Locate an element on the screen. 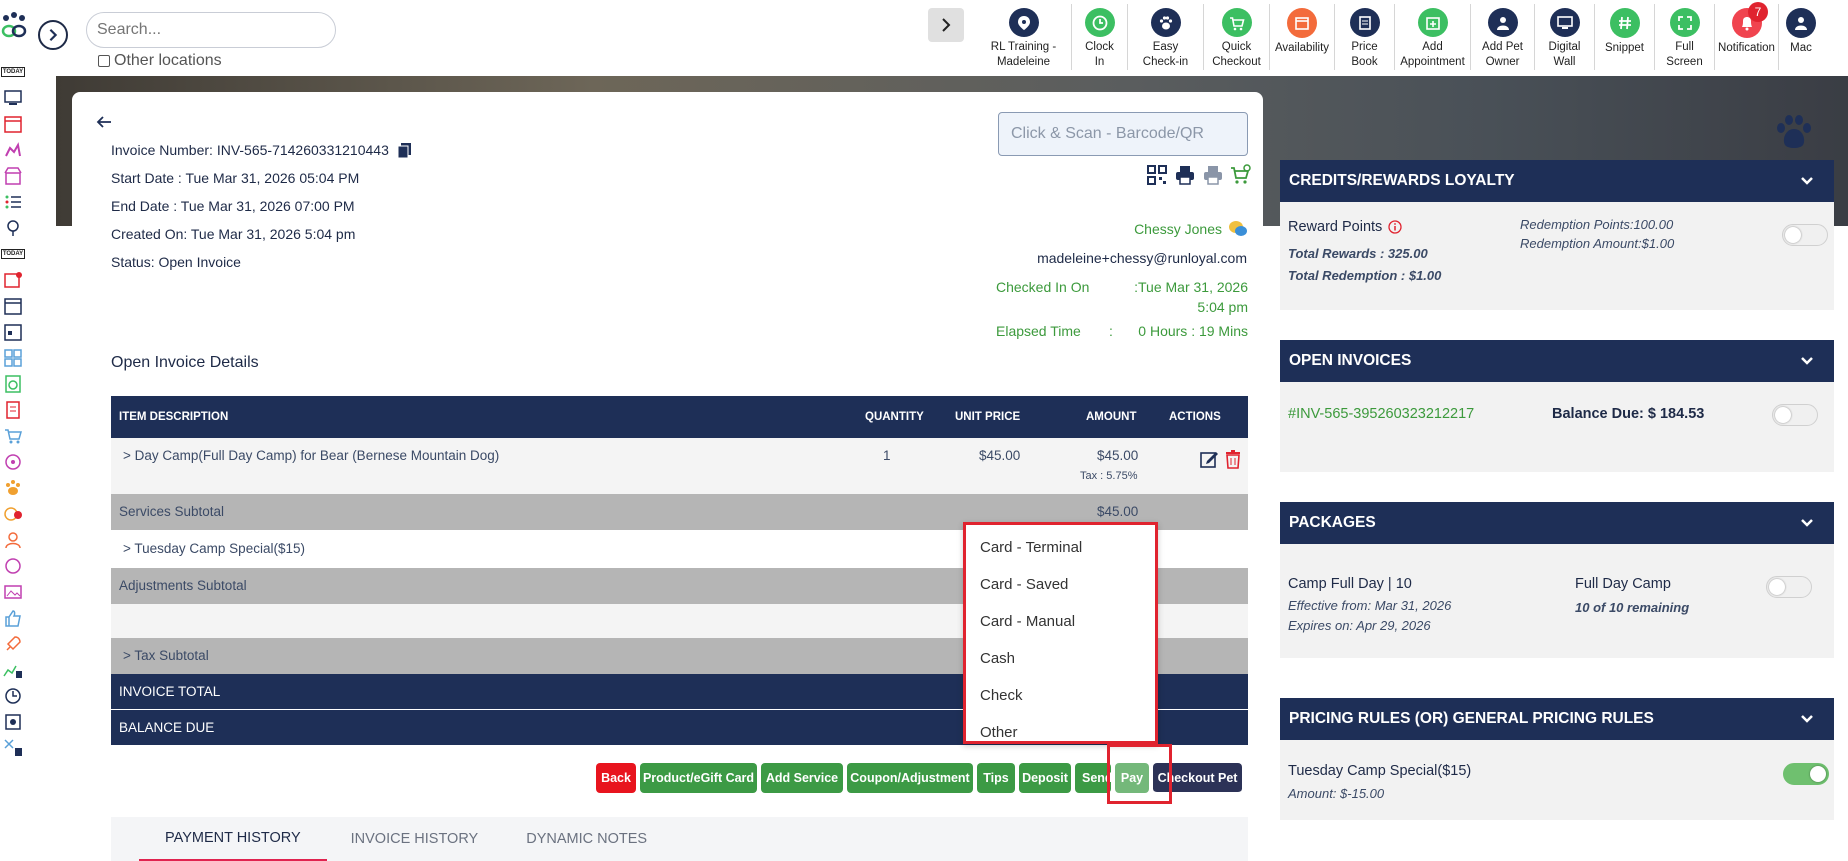 This screenshot has width=1848, height=861. copy-icon is located at coordinates (405, 150).